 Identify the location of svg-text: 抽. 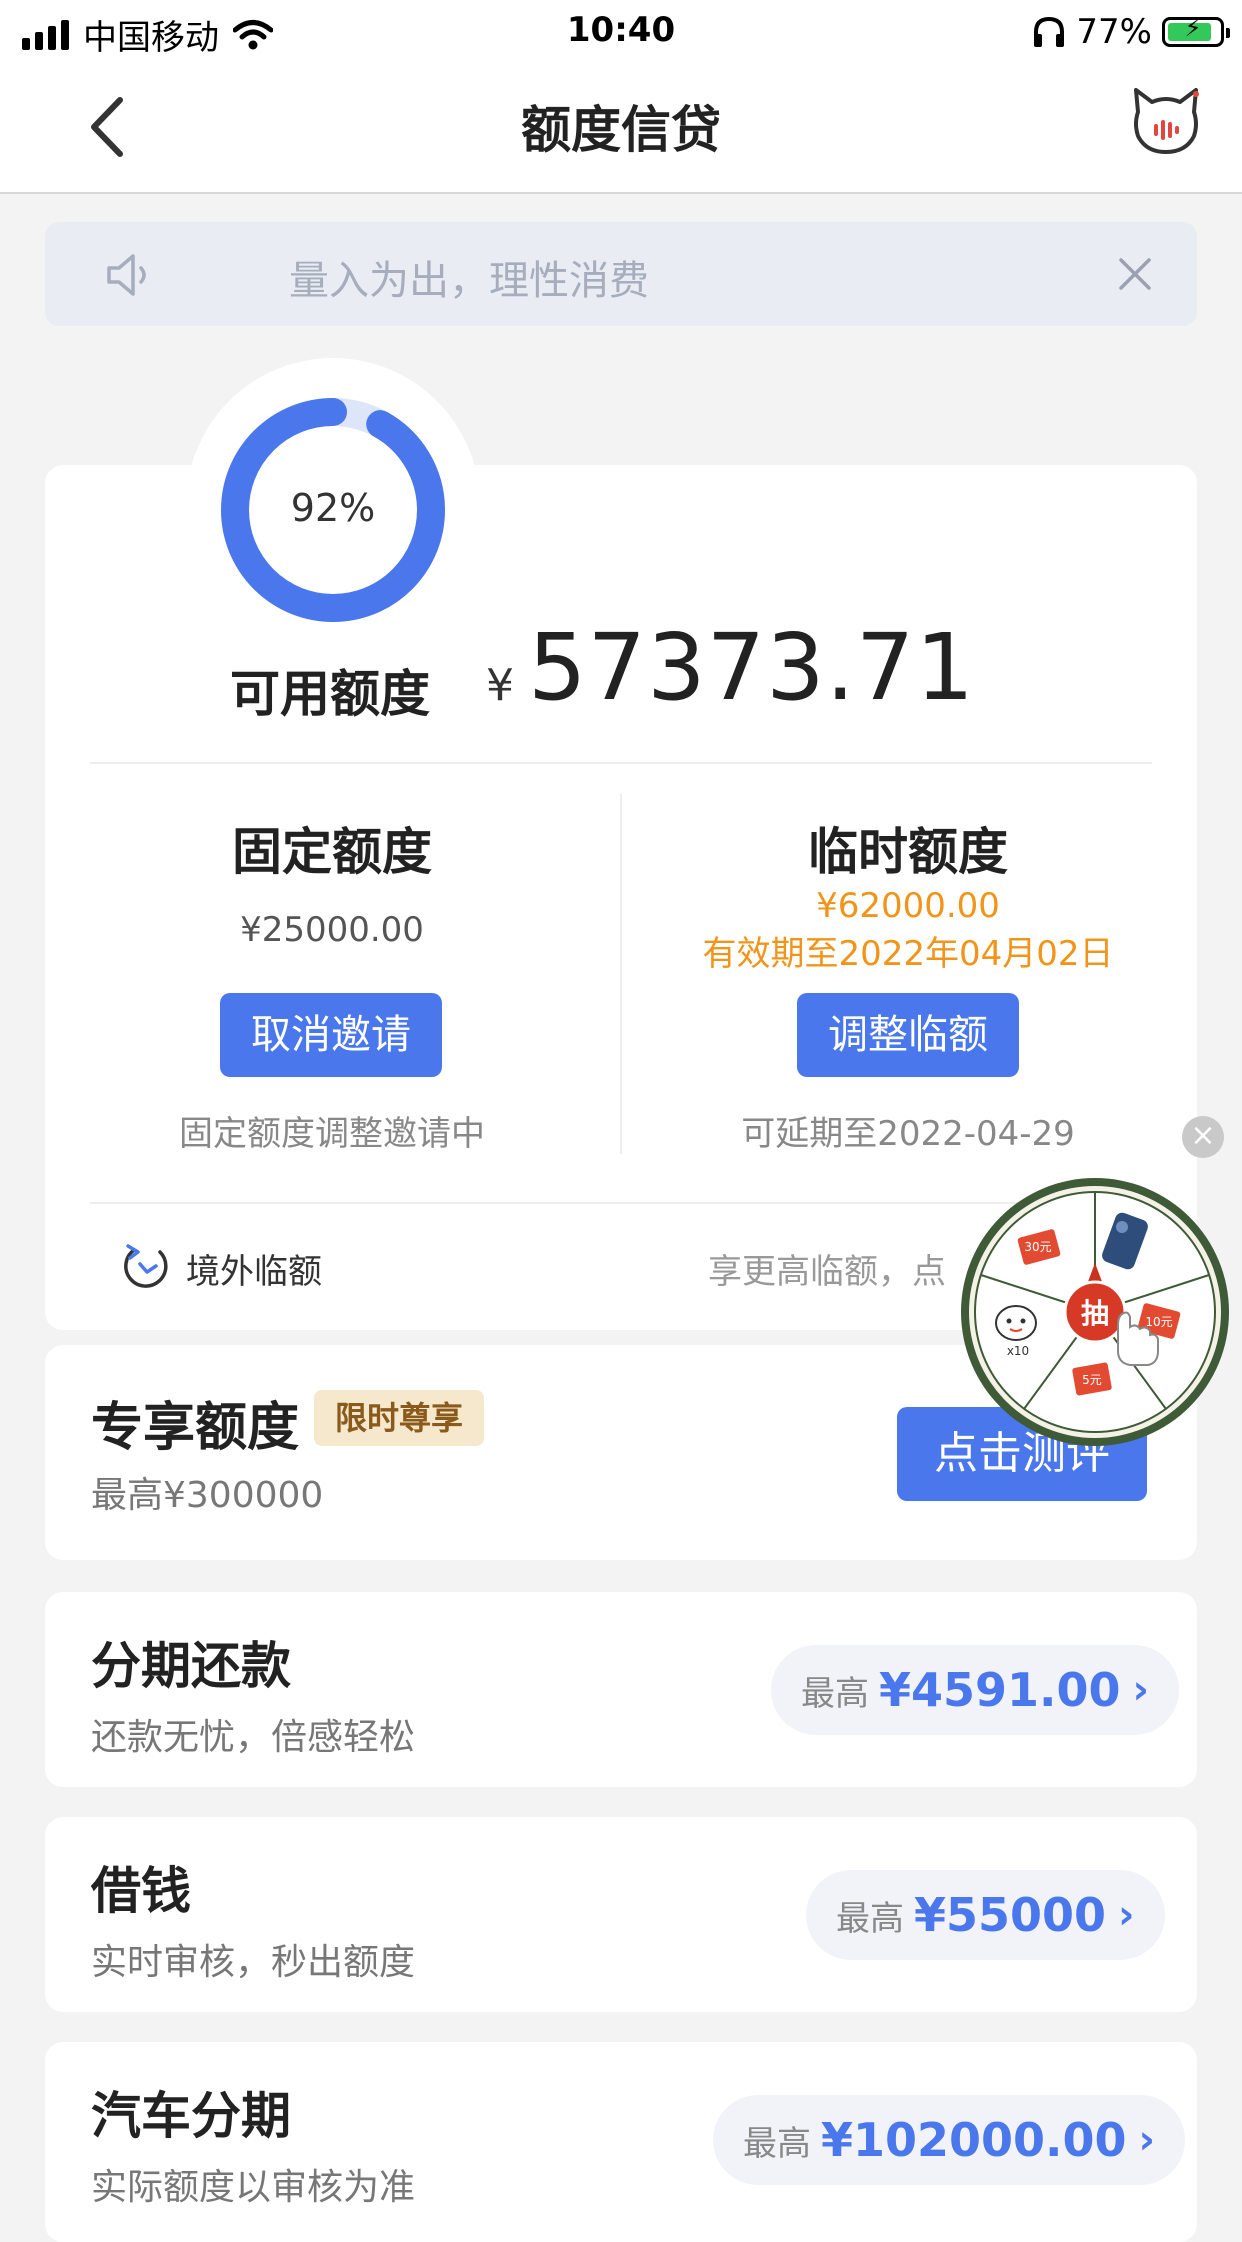
(1095, 1313).